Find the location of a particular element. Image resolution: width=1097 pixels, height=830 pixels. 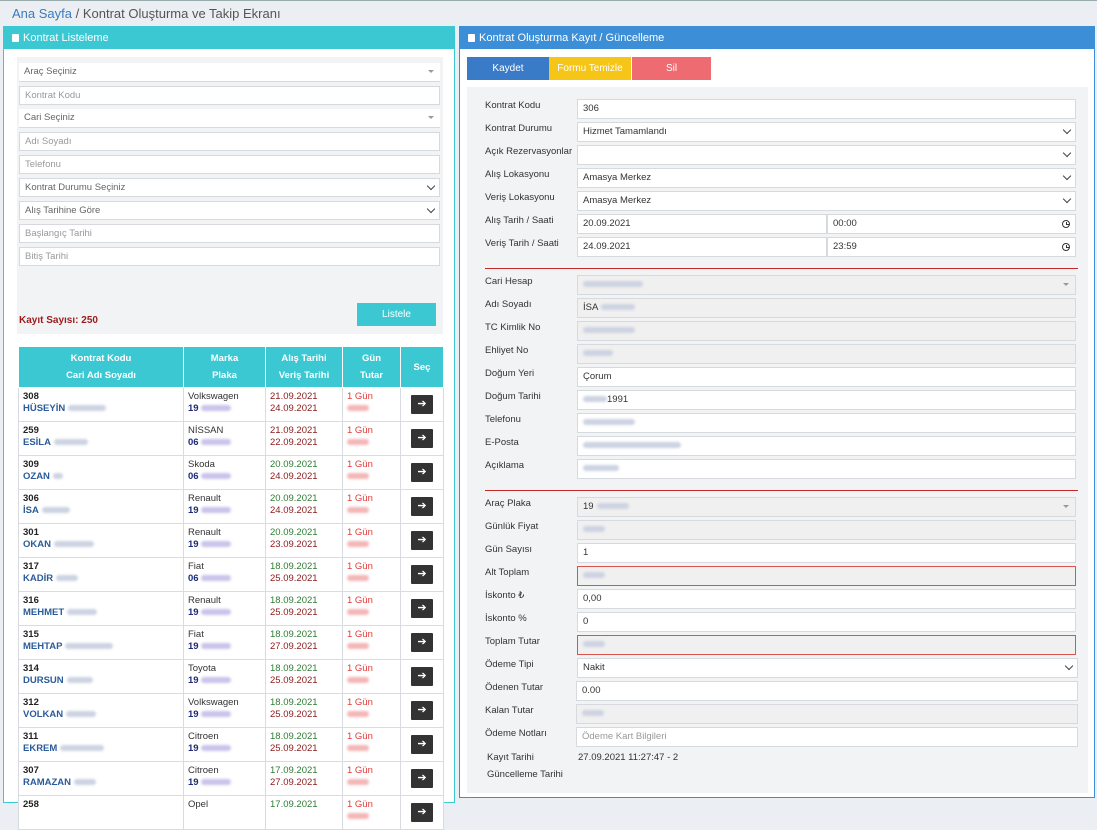

list-button: Listele is located at coordinates (396, 314).